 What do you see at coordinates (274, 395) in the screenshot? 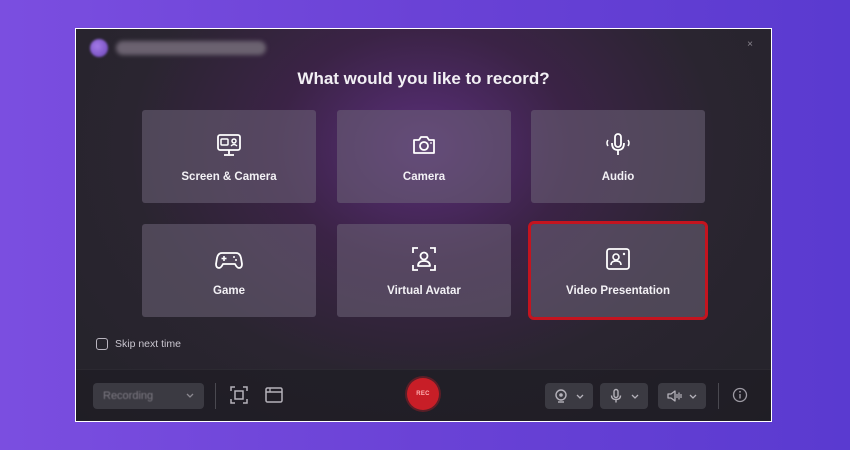
I see `window-select-icon` at bounding box center [274, 395].